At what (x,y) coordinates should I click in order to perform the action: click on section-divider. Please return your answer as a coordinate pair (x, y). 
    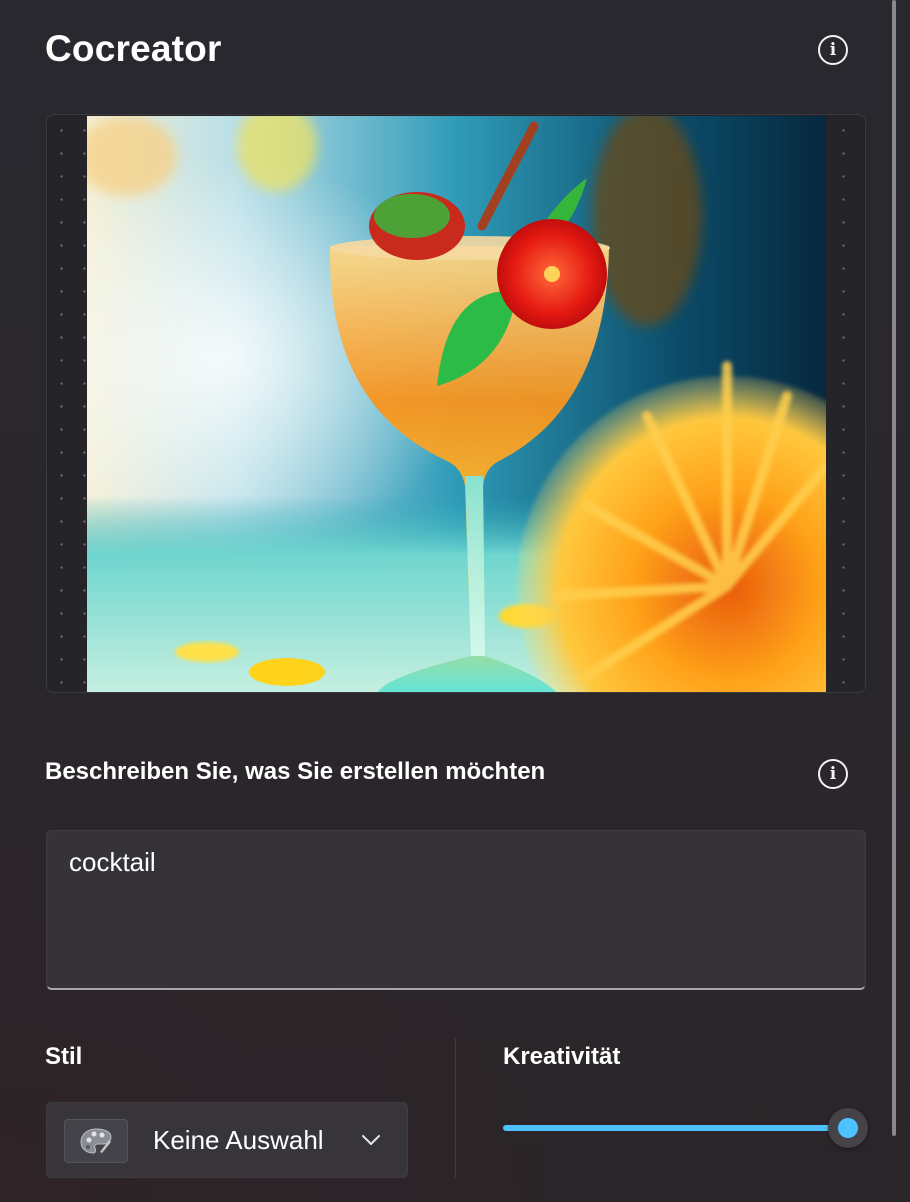
    Looking at the image, I should click on (455, 1108).